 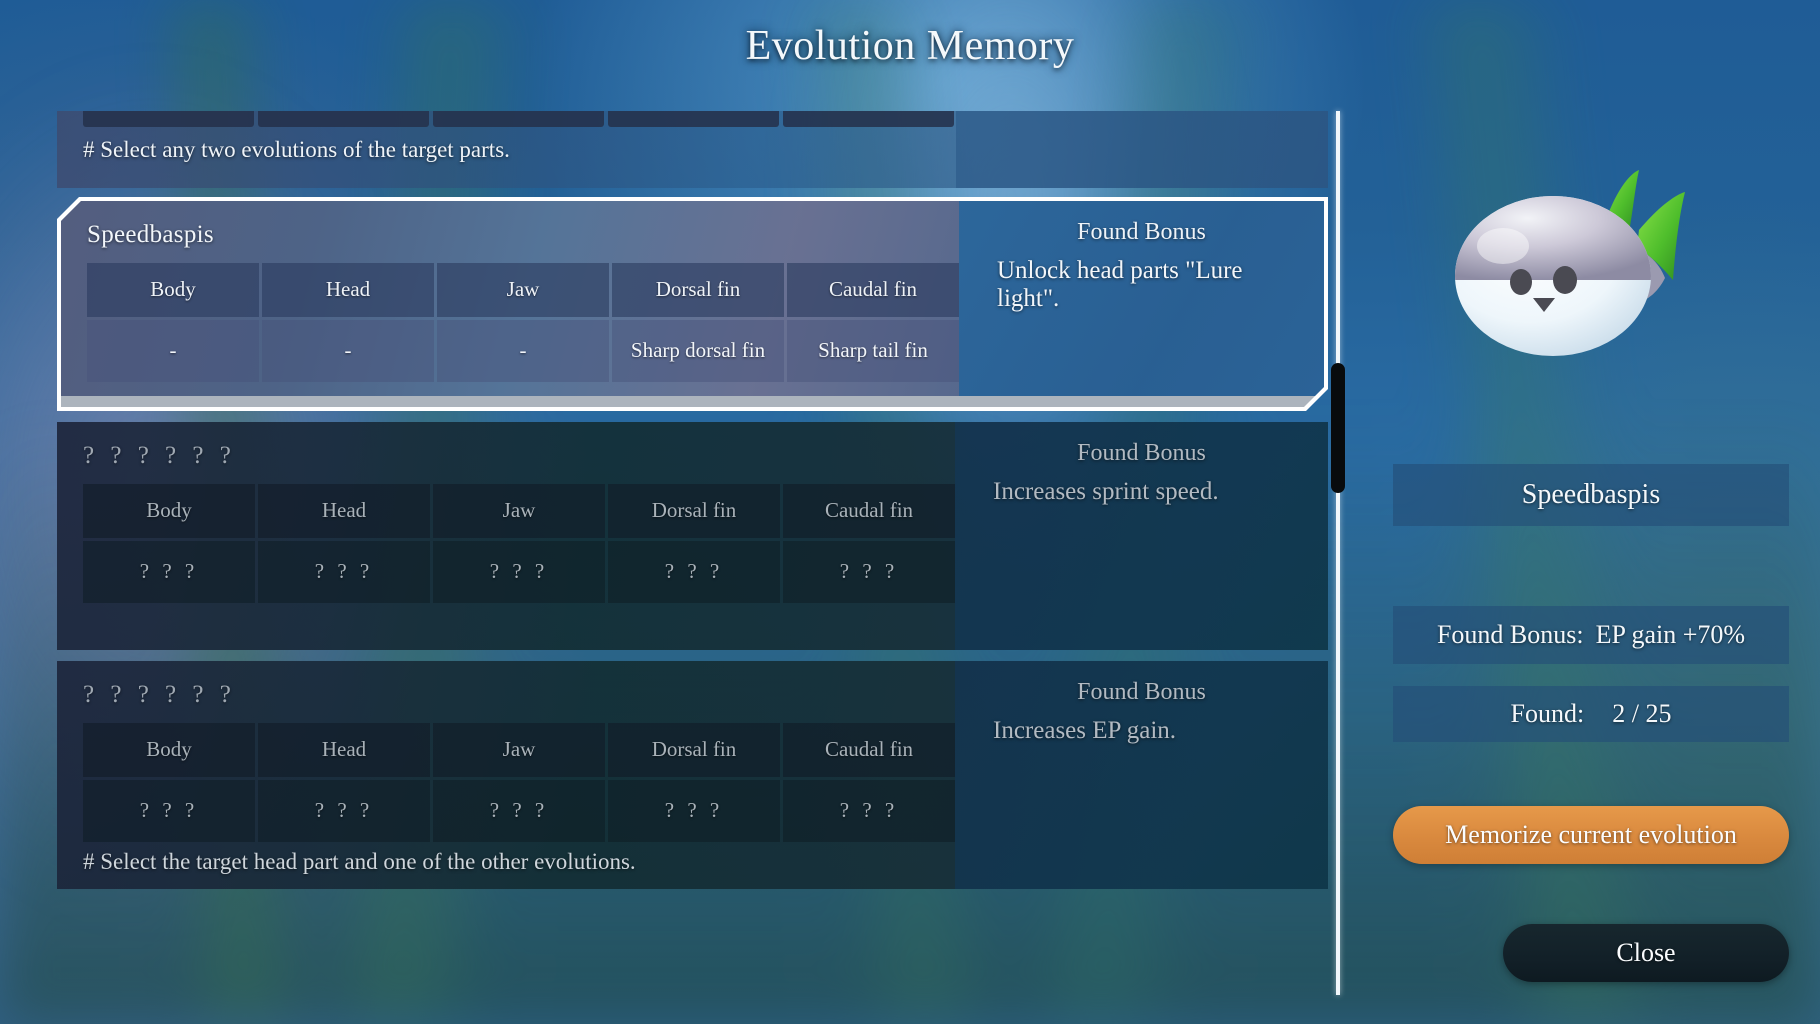 What do you see at coordinates (1642, 713) in the screenshot?
I see `found-count-value: 2 / 25` at bounding box center [1642, 713].